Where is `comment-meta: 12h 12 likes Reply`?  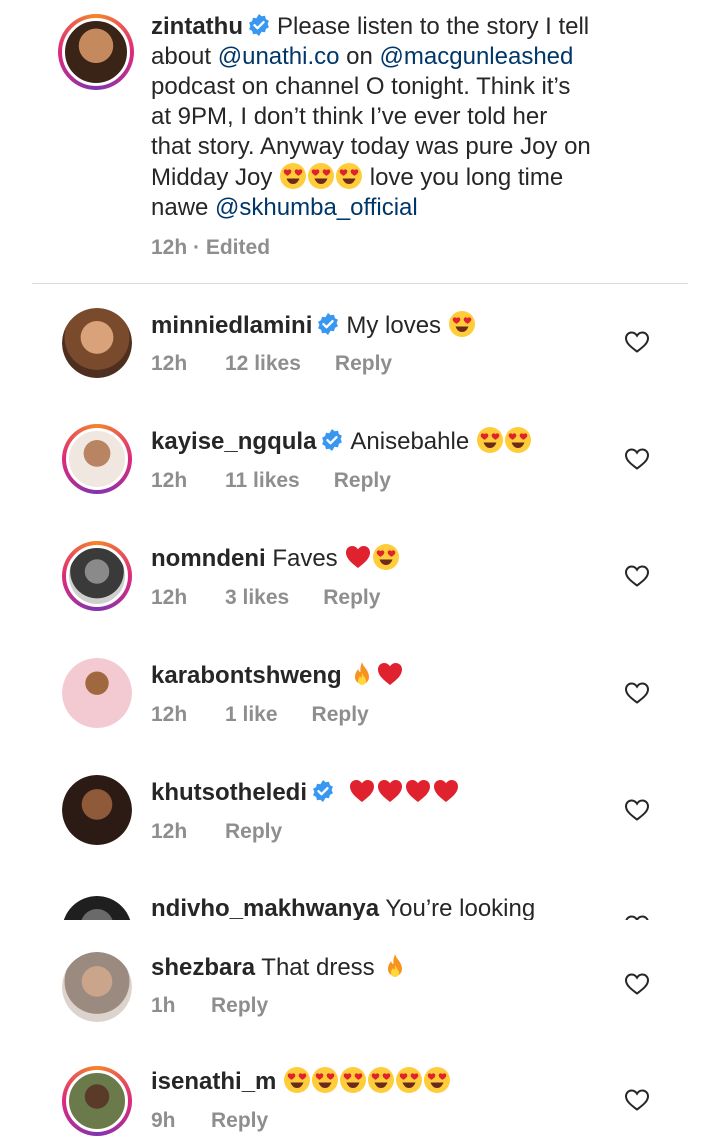 comment-meta: 12h 12 likes Reply is located at coordinates (271, 364).